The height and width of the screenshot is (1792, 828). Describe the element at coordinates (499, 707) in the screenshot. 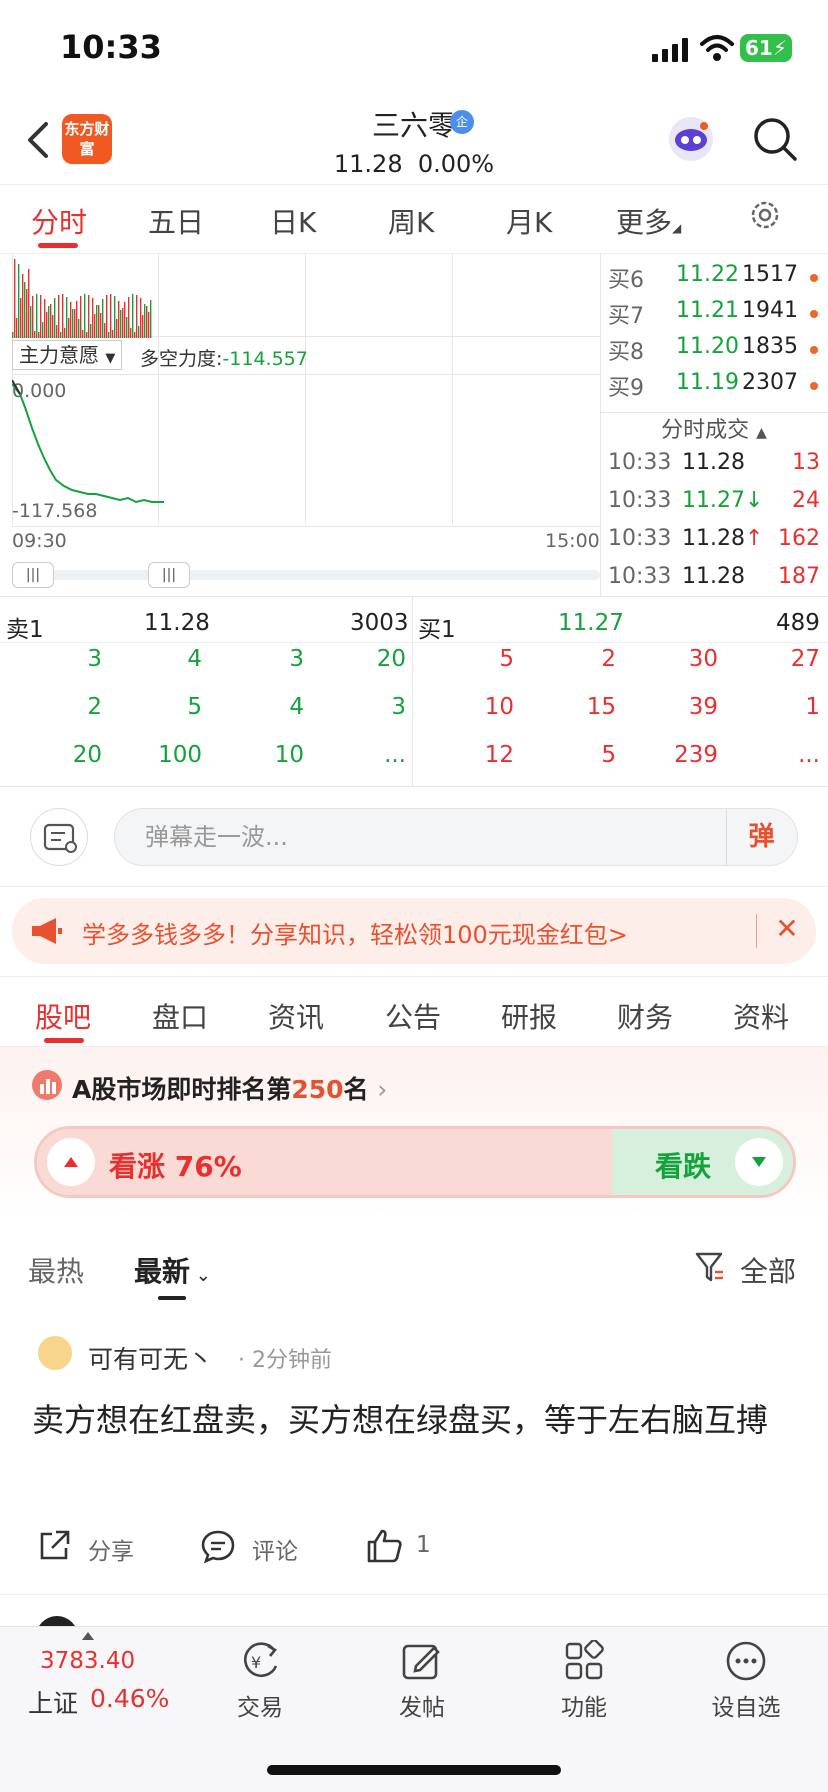

I see `buy-queue-cell: 10` at that location.